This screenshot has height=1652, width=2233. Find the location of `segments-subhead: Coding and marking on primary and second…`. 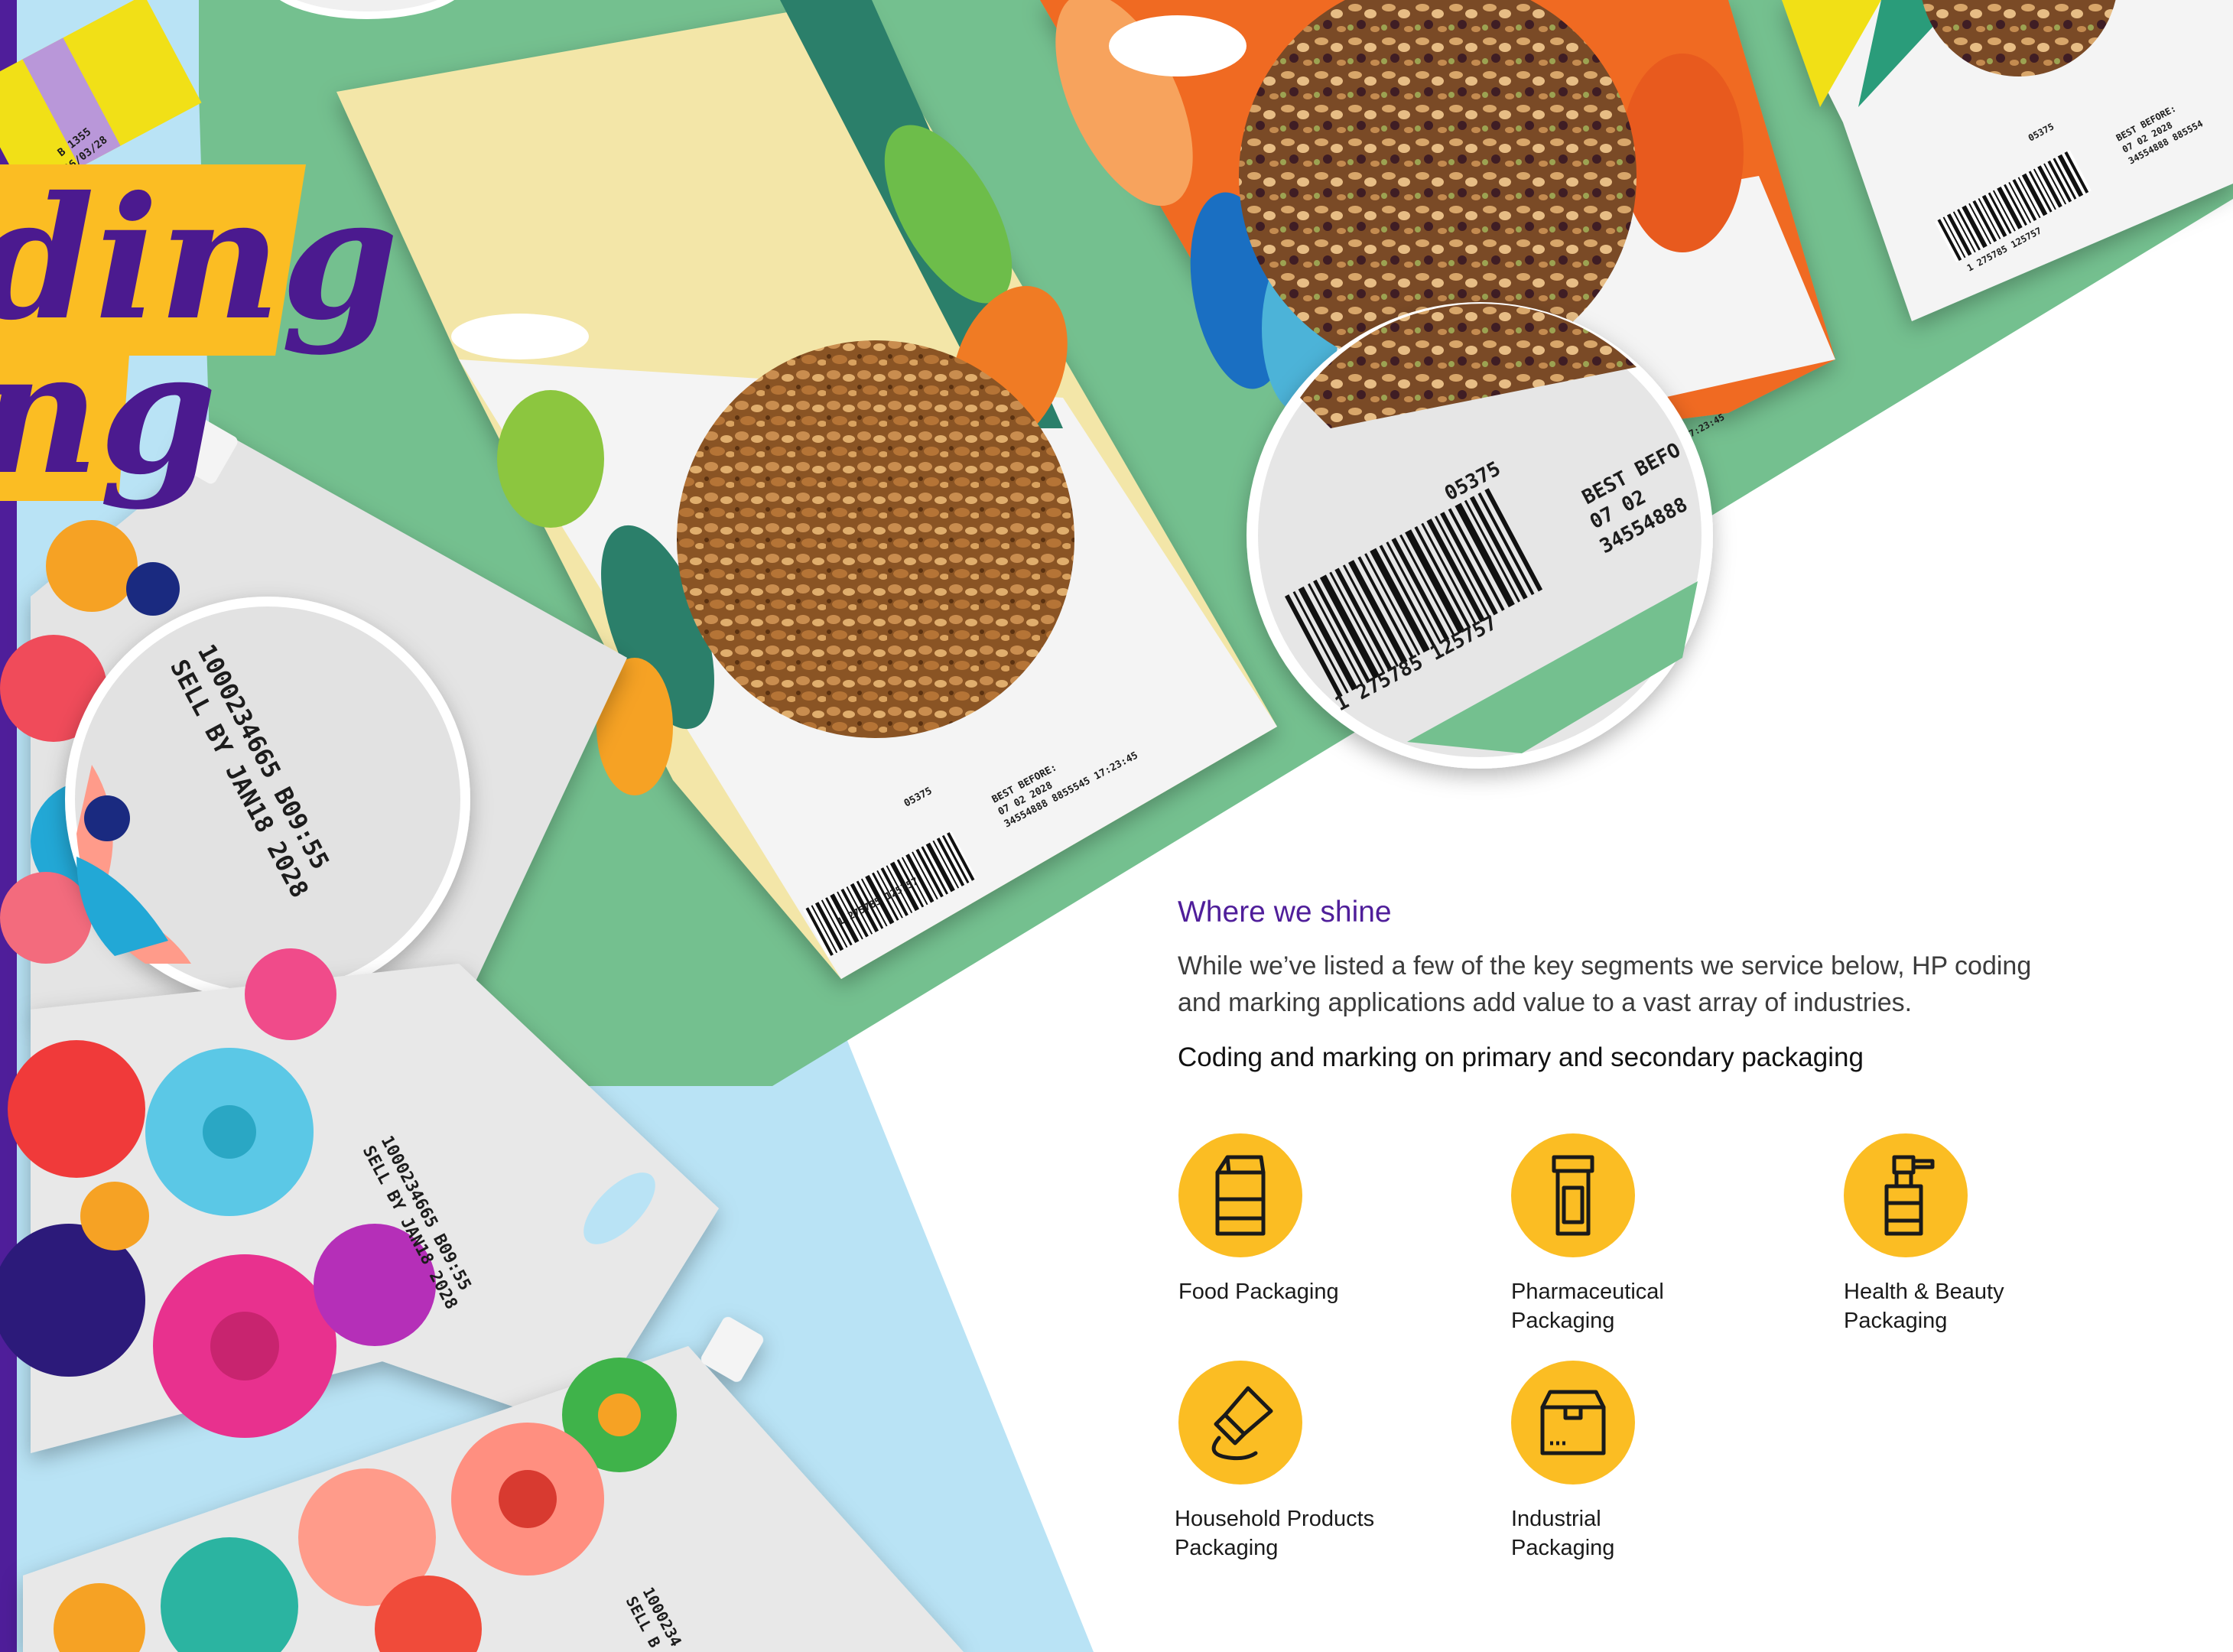

segments-subhead: Coding and marking on primary and second… is located at coordinates (1521, 1057).